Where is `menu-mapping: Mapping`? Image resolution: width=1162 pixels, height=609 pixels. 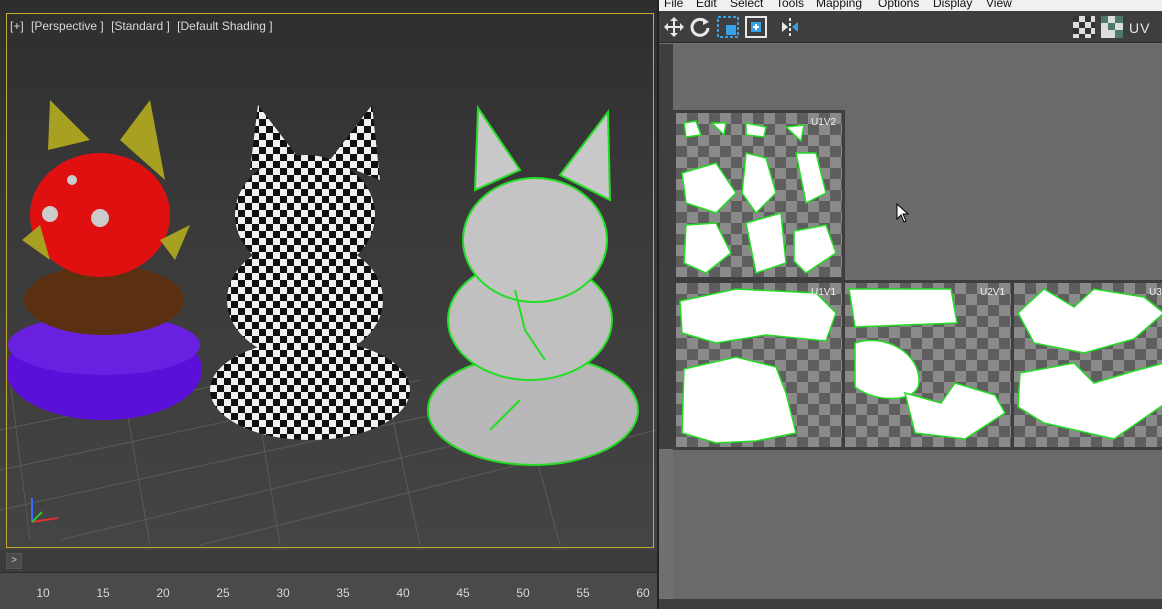 menu-mapping: Mapping is located at coordinates (839, 5).